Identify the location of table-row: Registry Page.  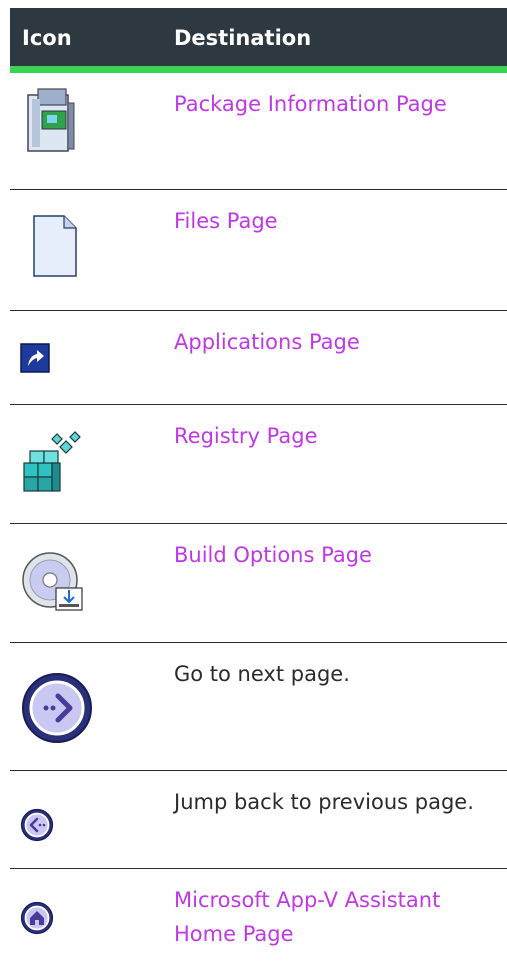
(258, 464).